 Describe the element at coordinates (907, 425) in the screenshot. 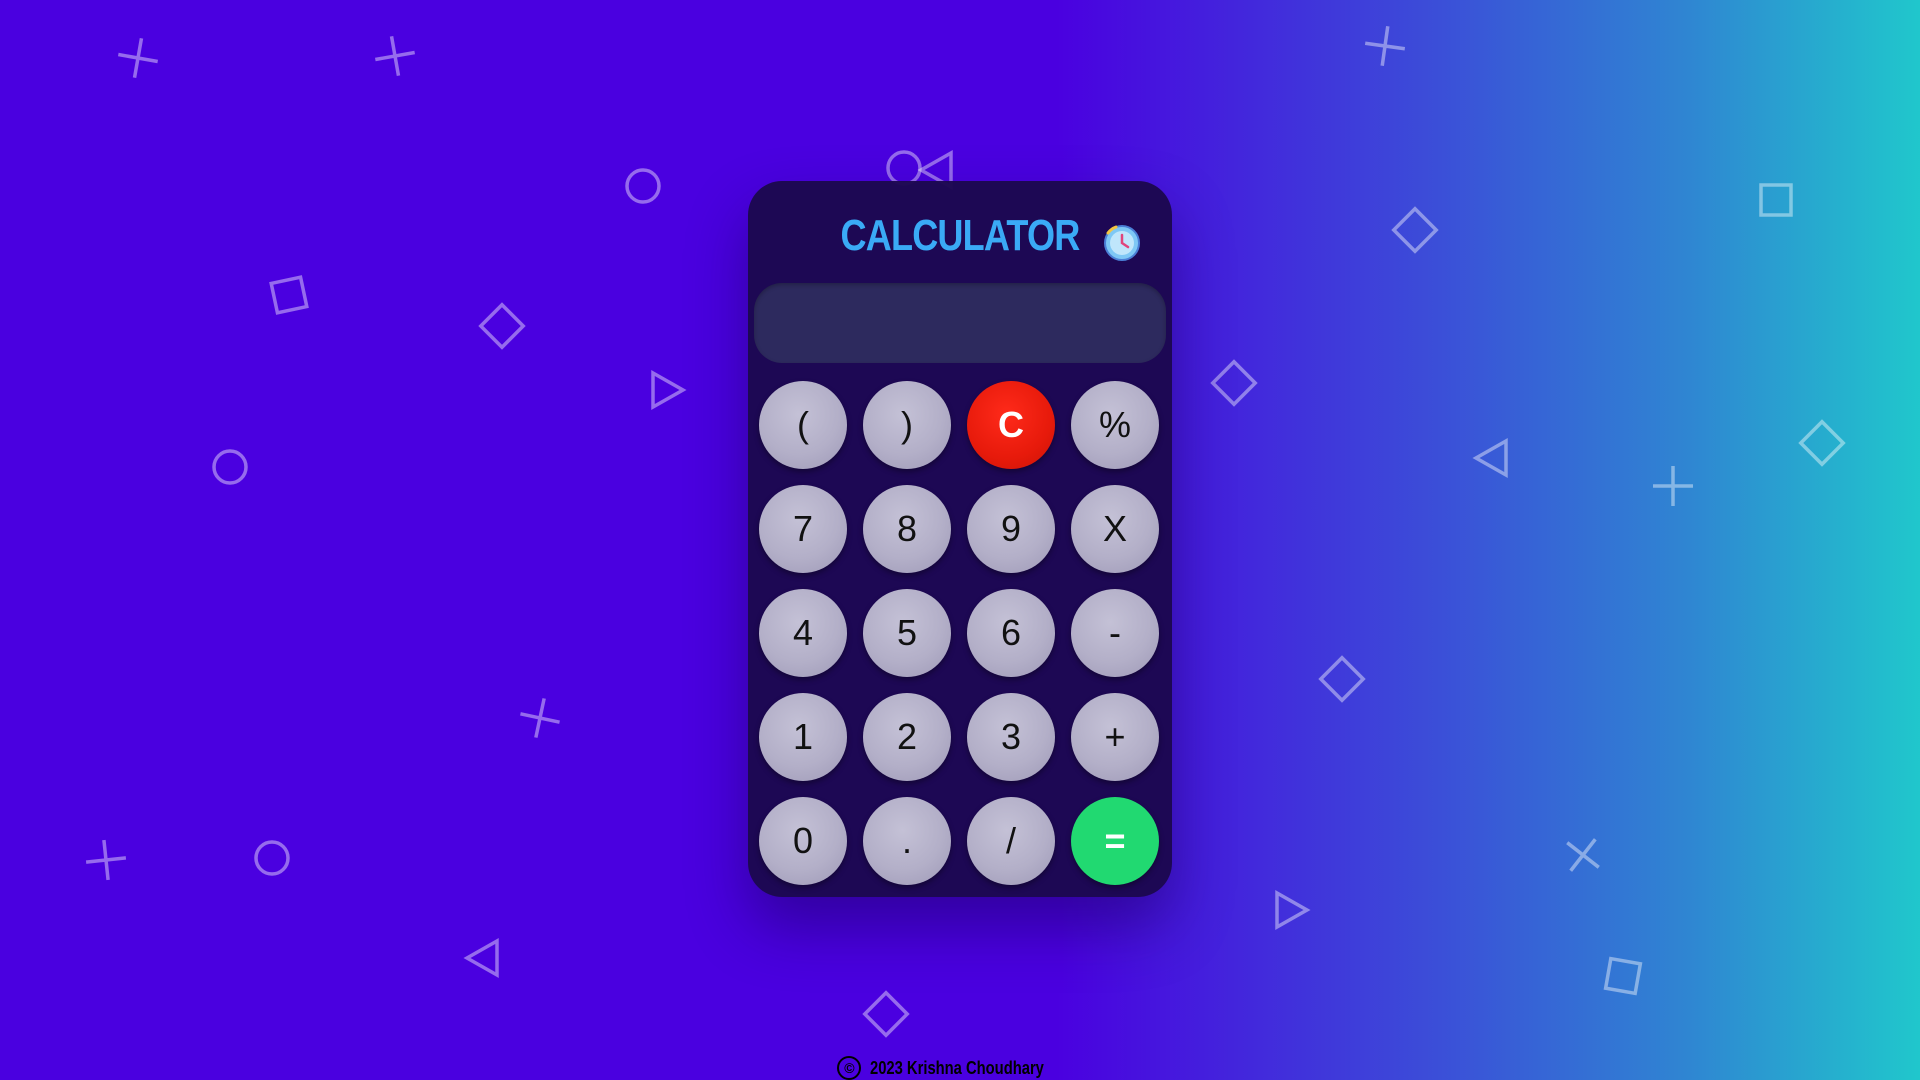

I see `close-paren-button: )` at that location.